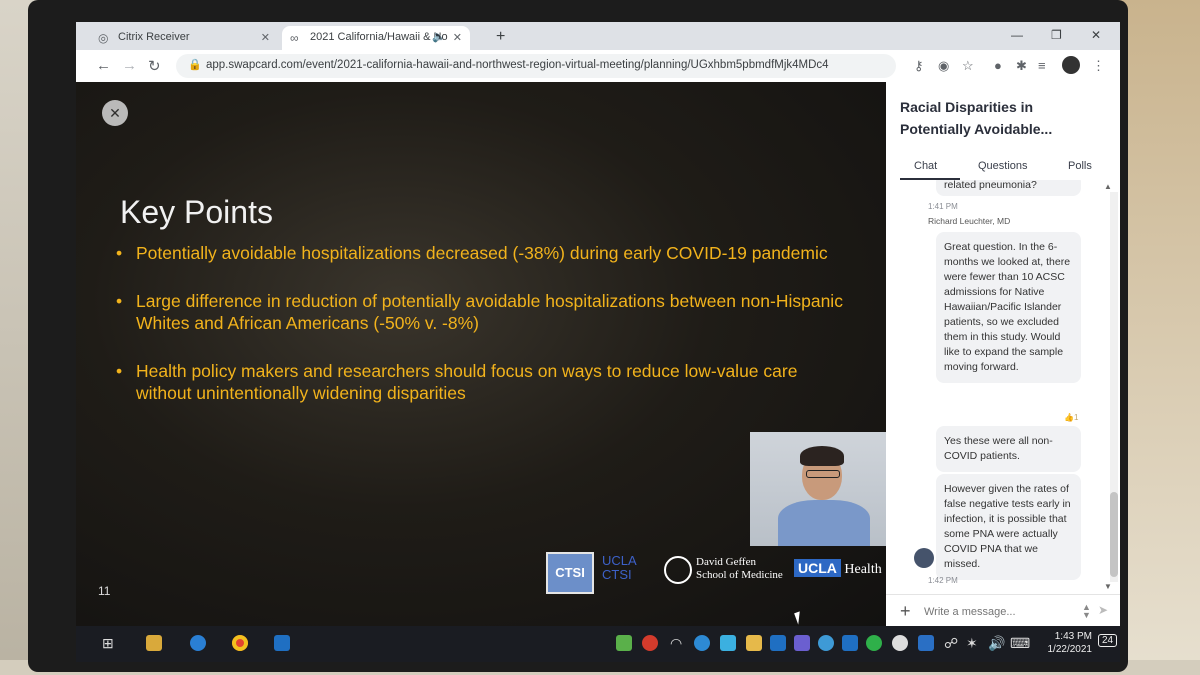 The image size is (1200, 675). I want to click on tab-title: Citrix Receiver, so click(154, 37).